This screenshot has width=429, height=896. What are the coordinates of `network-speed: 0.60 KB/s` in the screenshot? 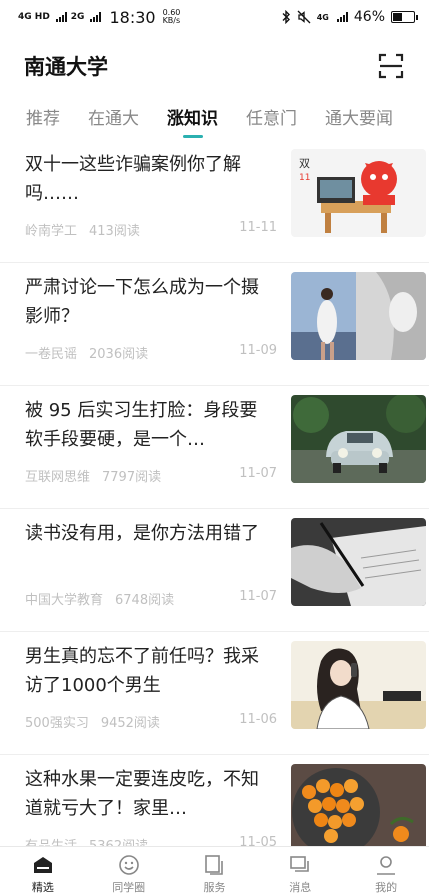 It's located at (172, 17).